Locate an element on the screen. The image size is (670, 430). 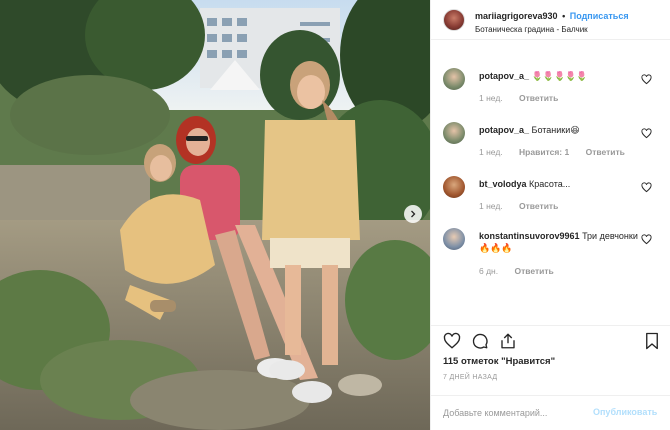
comment-bubble-icon is located at coordinates (480, 341).